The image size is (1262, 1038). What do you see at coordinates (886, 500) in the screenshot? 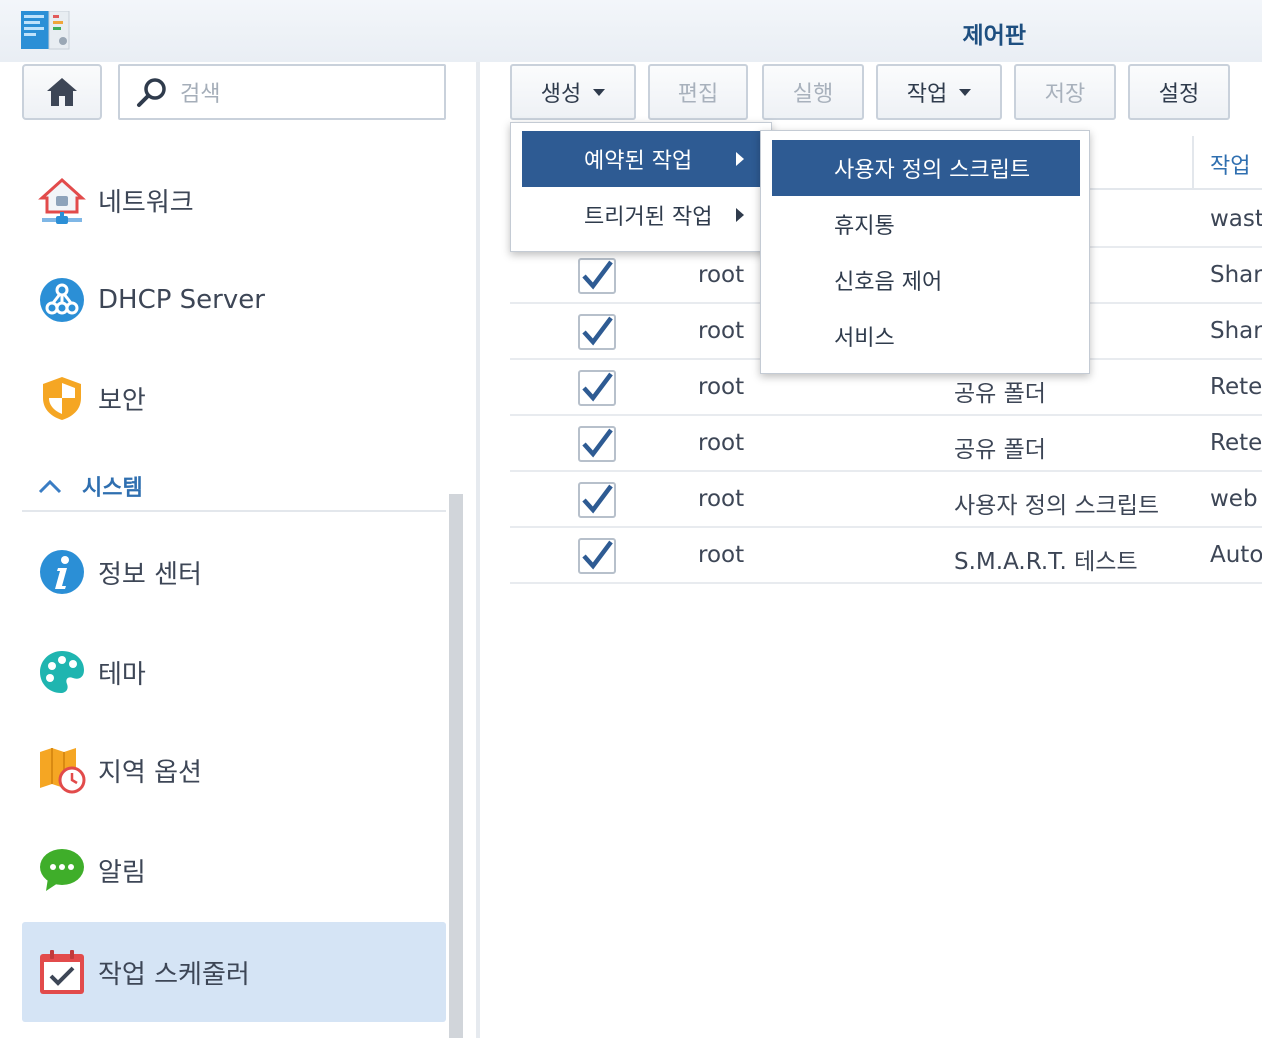
I see `table-row: root 사용자 정의 스크립트 web` at bounding box center [886, 500].